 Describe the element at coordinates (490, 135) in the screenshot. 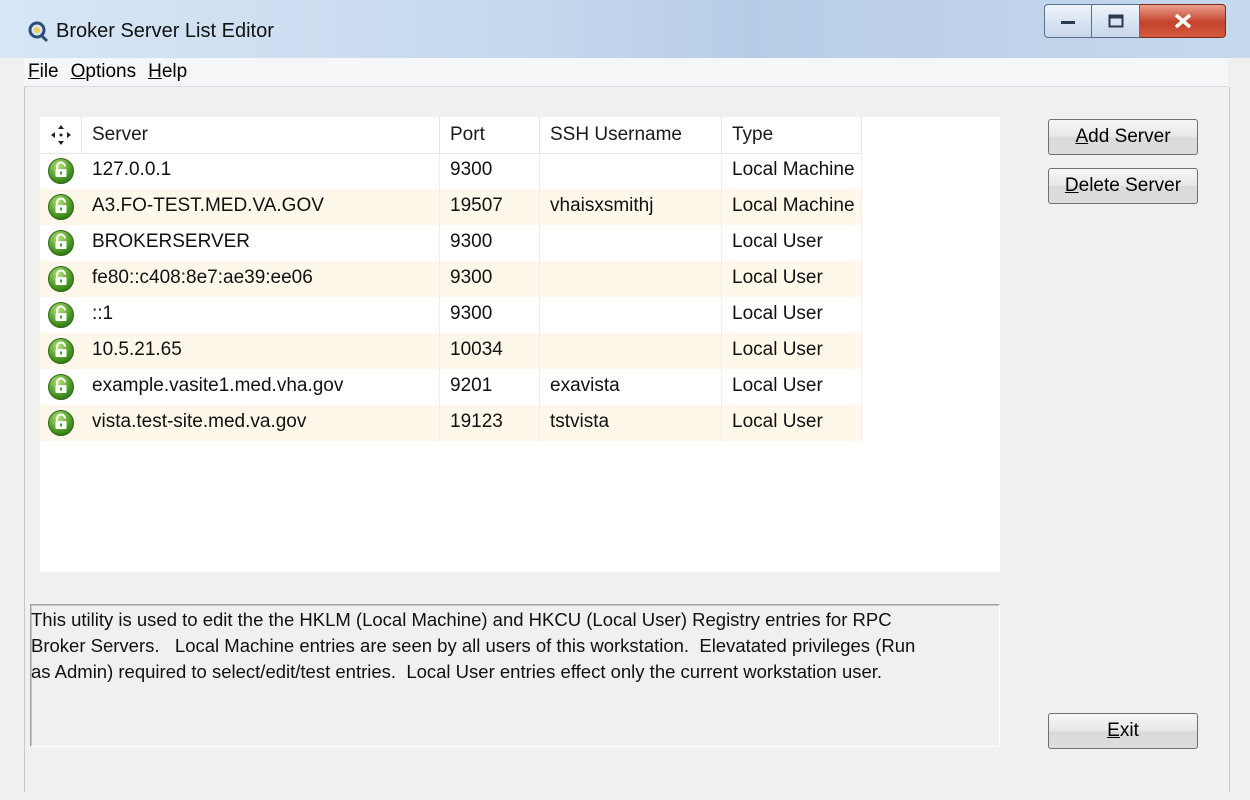

I see `column-header-port: Port` at that location.